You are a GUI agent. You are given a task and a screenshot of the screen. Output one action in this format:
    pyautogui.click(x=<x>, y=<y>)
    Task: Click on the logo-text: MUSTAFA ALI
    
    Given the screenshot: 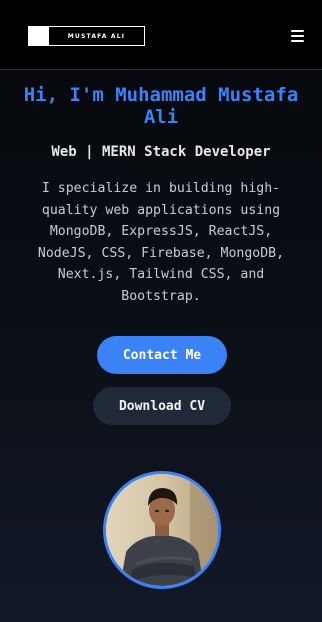 What is the action you would take?
    pyautogui.click(x=96, y=36)
    